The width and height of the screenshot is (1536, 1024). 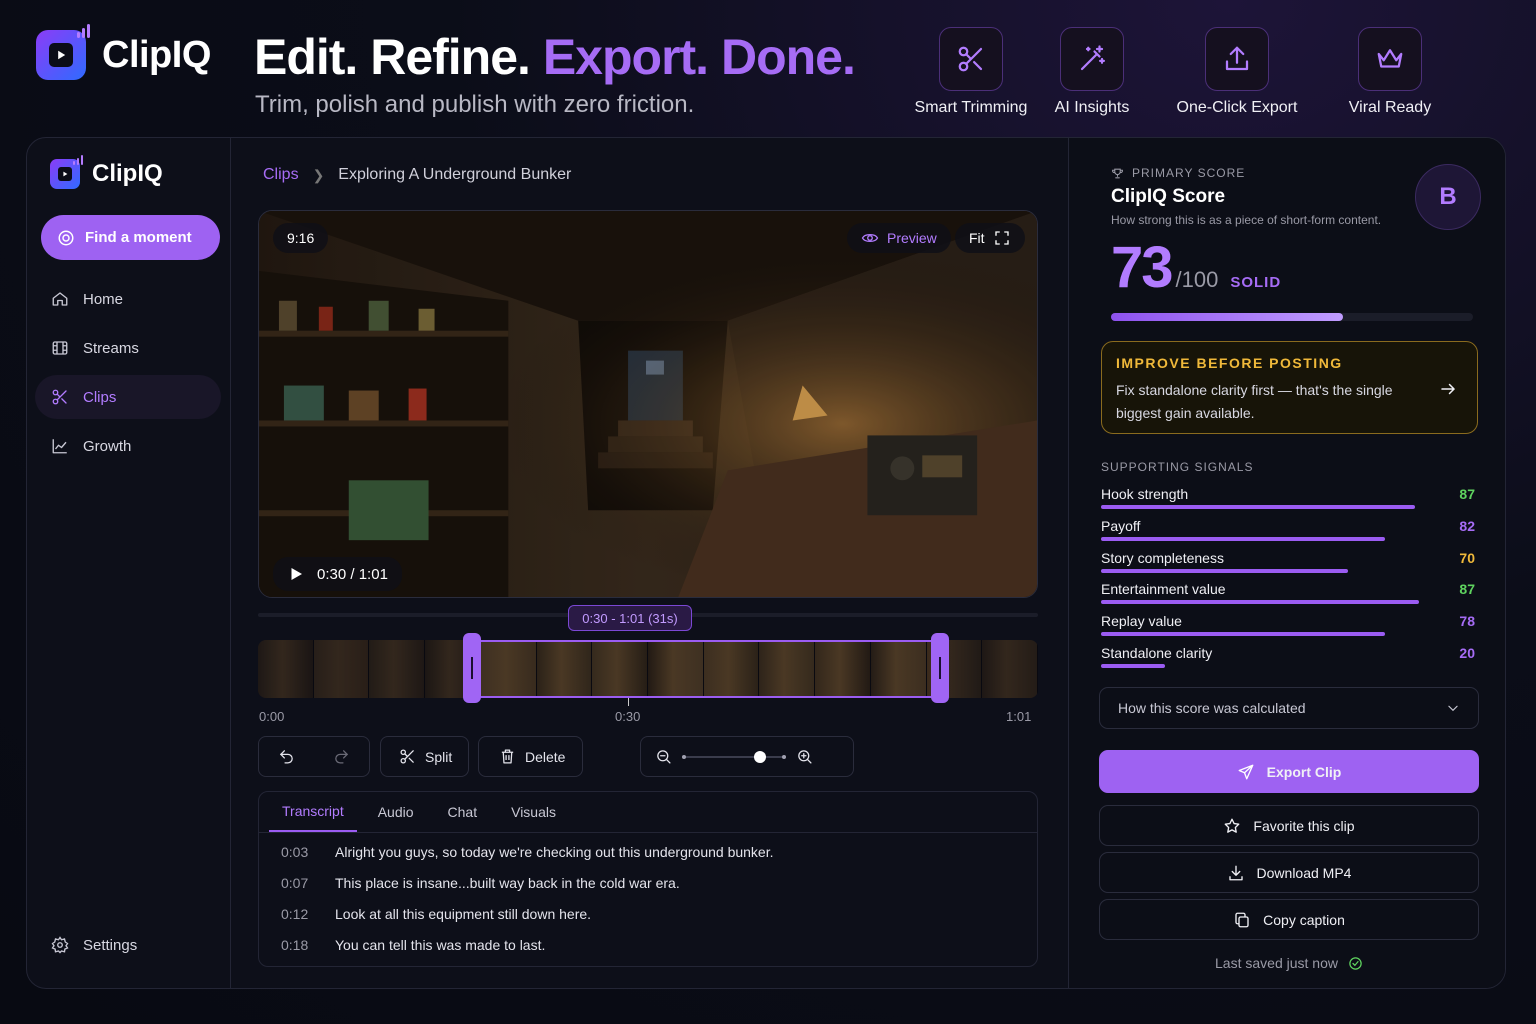 I want to click on target-icon, so click(x=66, y=237).